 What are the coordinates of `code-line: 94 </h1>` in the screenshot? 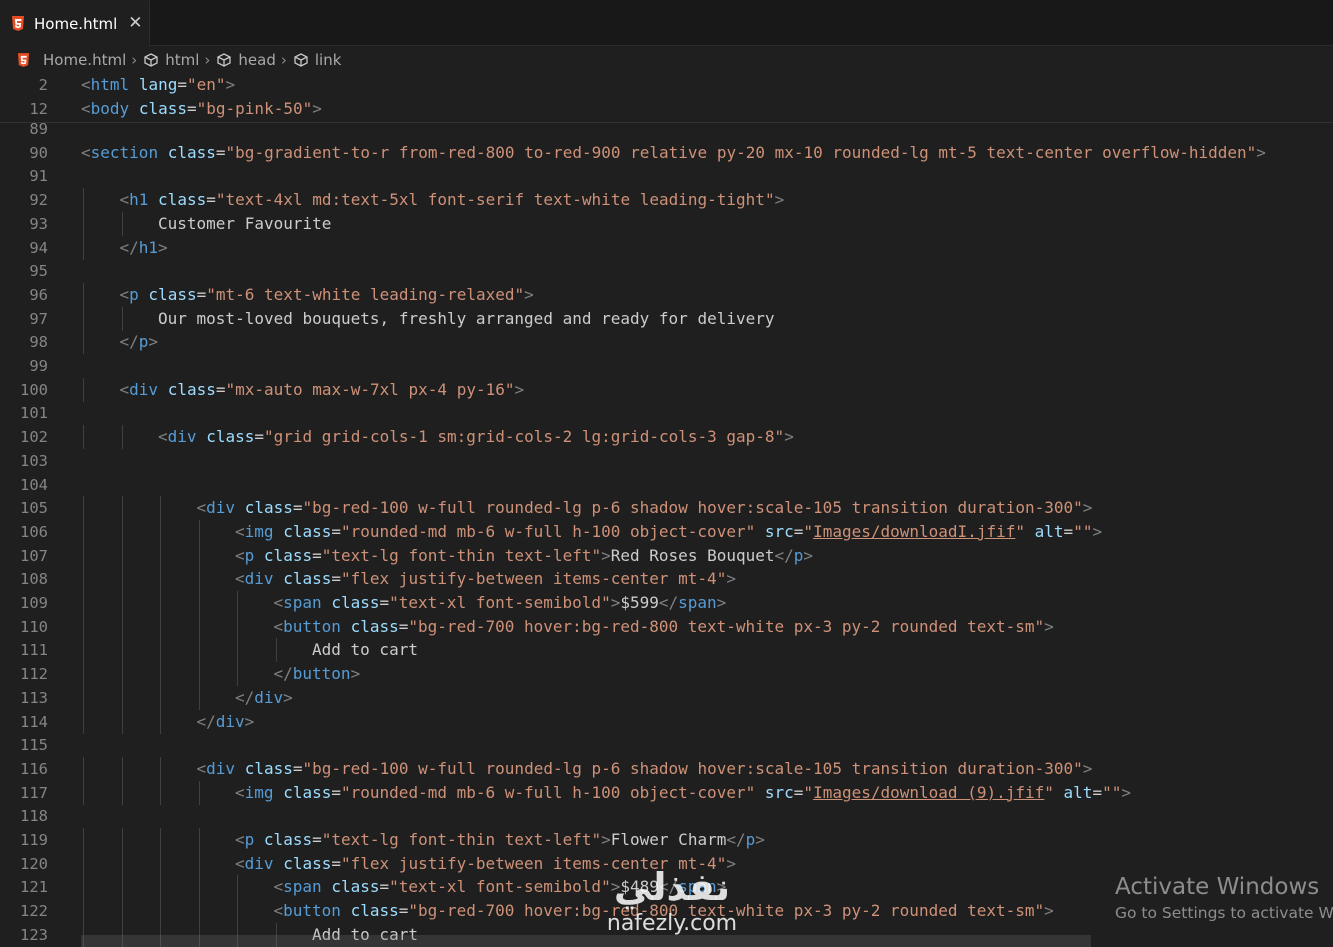 It's located at (666, 248).